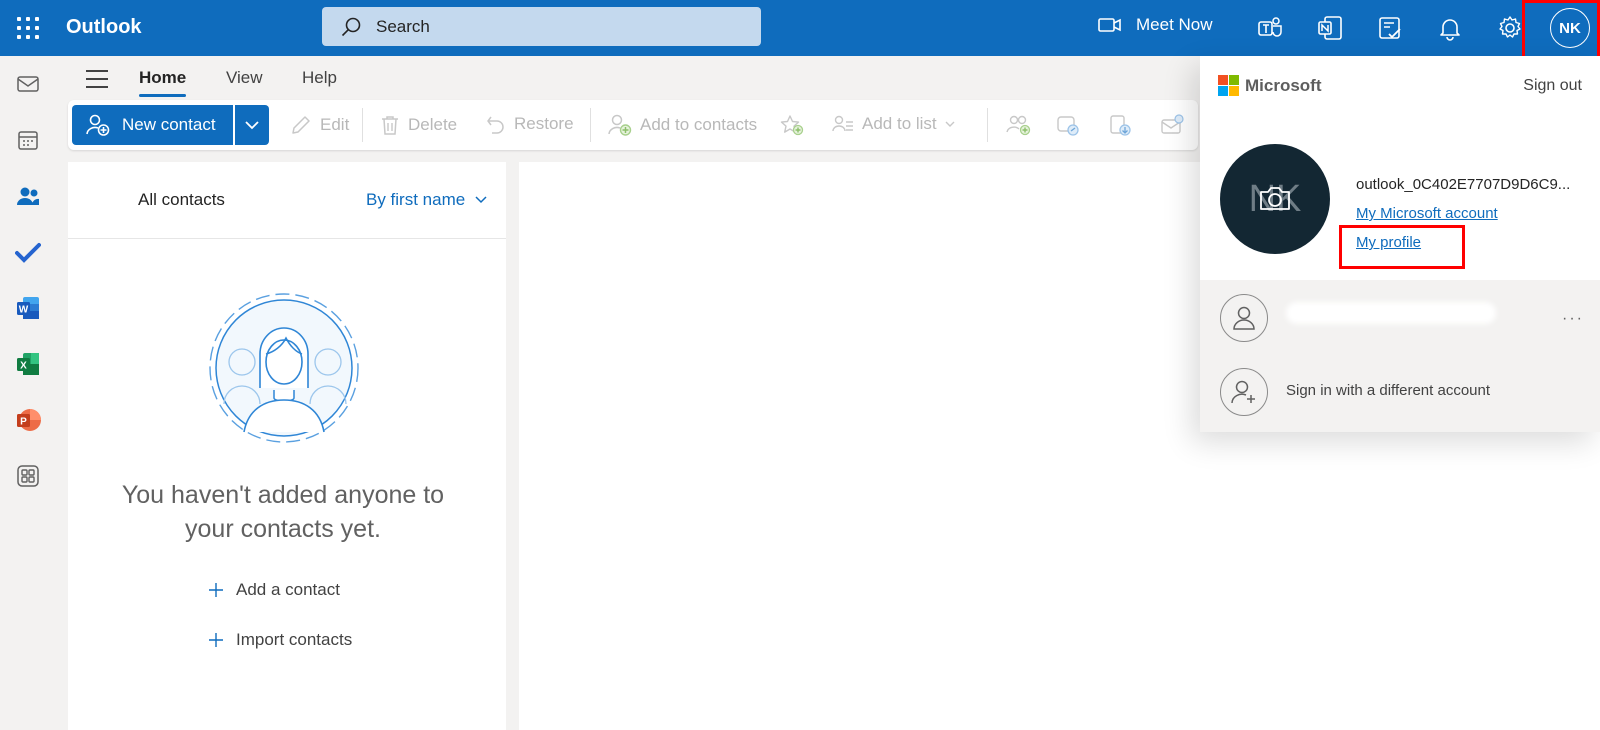 This screenshot has width=1600, height=730. Describe the element at coordinates (1391, 313) in the screenshot. I see `redacted-account-name` at that location.